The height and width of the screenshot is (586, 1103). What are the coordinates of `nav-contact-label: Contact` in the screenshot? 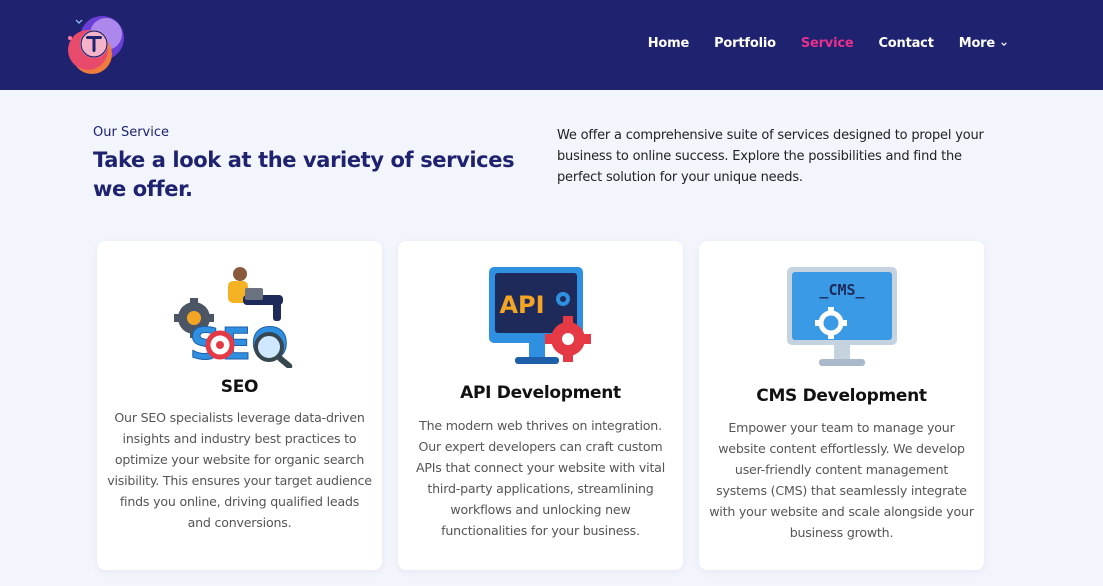 It's located at (906, 43).